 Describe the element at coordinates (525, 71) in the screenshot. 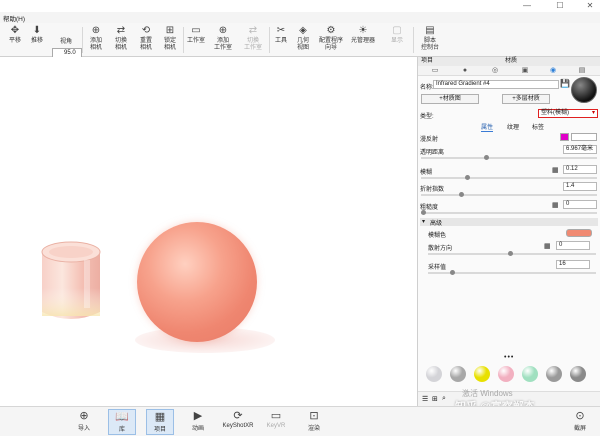

I see `camera-tab-icon: ▣` at that location.